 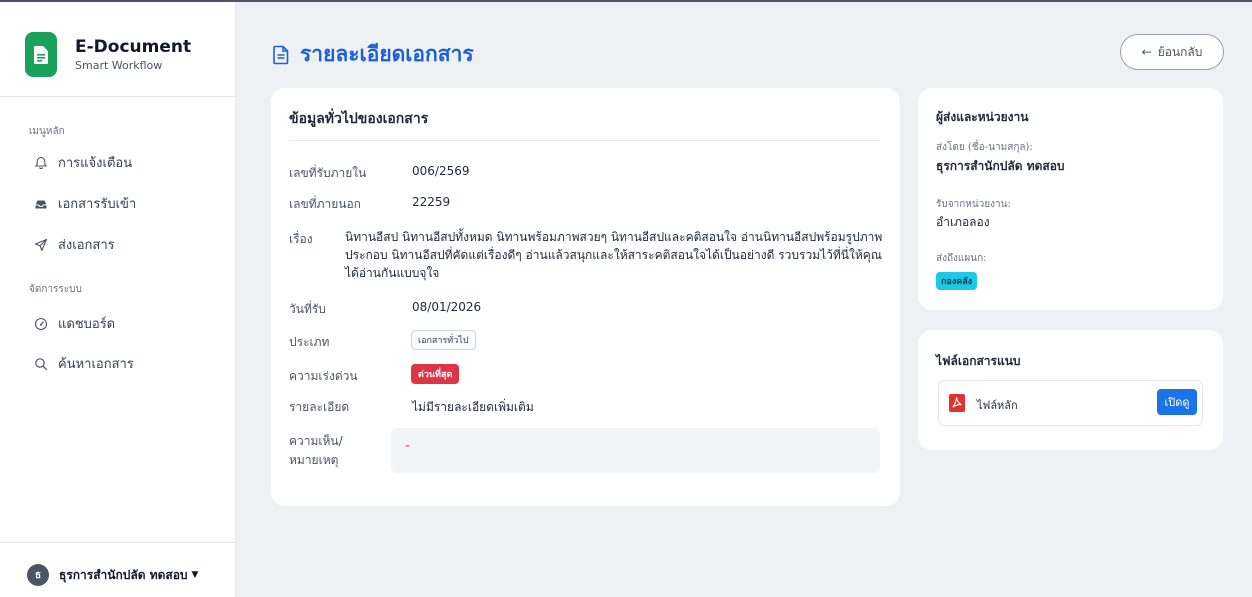 I want to click on card-title: ผู้ส่งและหน่วยงาน, so click(x=982, y=117).